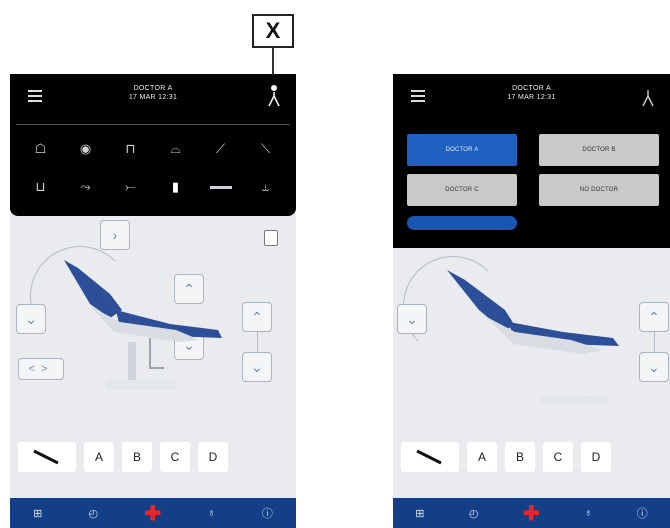 The width and height of the screenshot is (670, 528). Describe the element at coordinates (265, 149) in the screenshot. I see `chair-position-2-icon: ⟍` at that location.